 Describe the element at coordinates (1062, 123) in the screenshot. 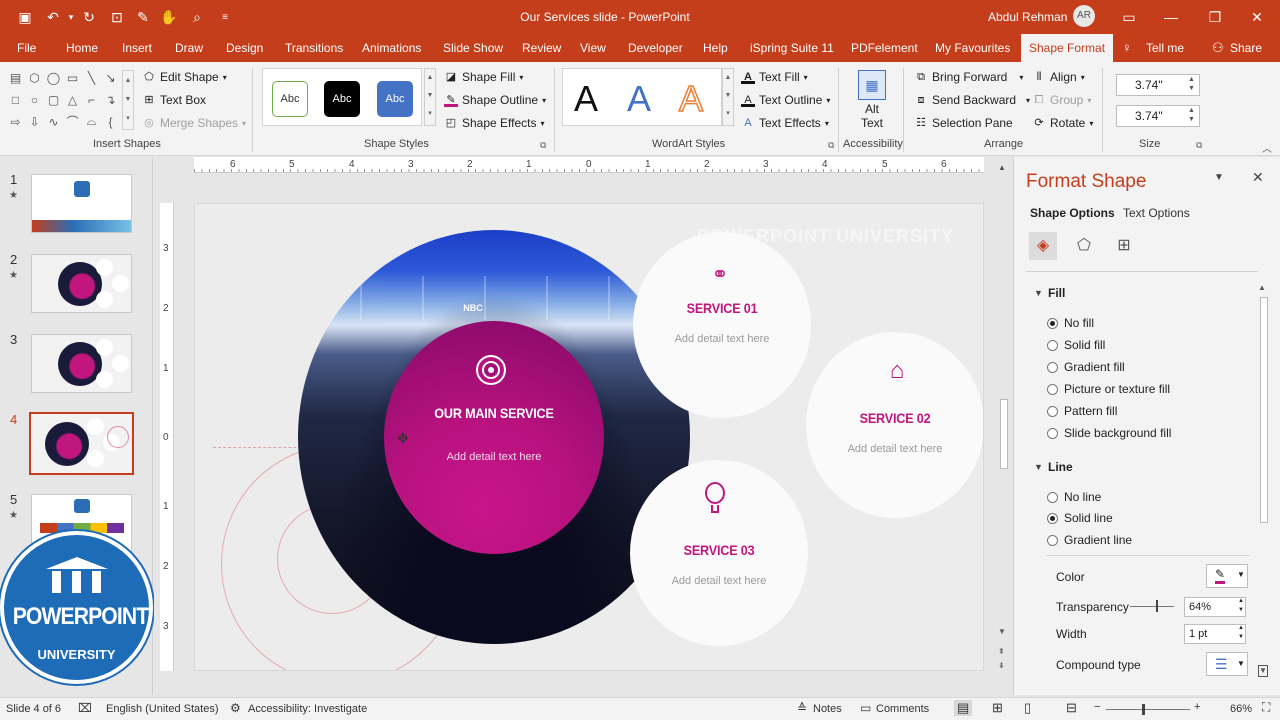

I see `rotate-button: ⟳ Rotate ▾` at that location.